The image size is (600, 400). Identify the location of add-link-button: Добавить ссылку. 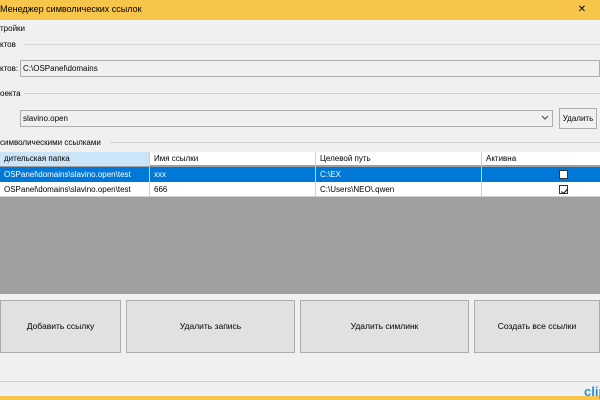
(60, 326).